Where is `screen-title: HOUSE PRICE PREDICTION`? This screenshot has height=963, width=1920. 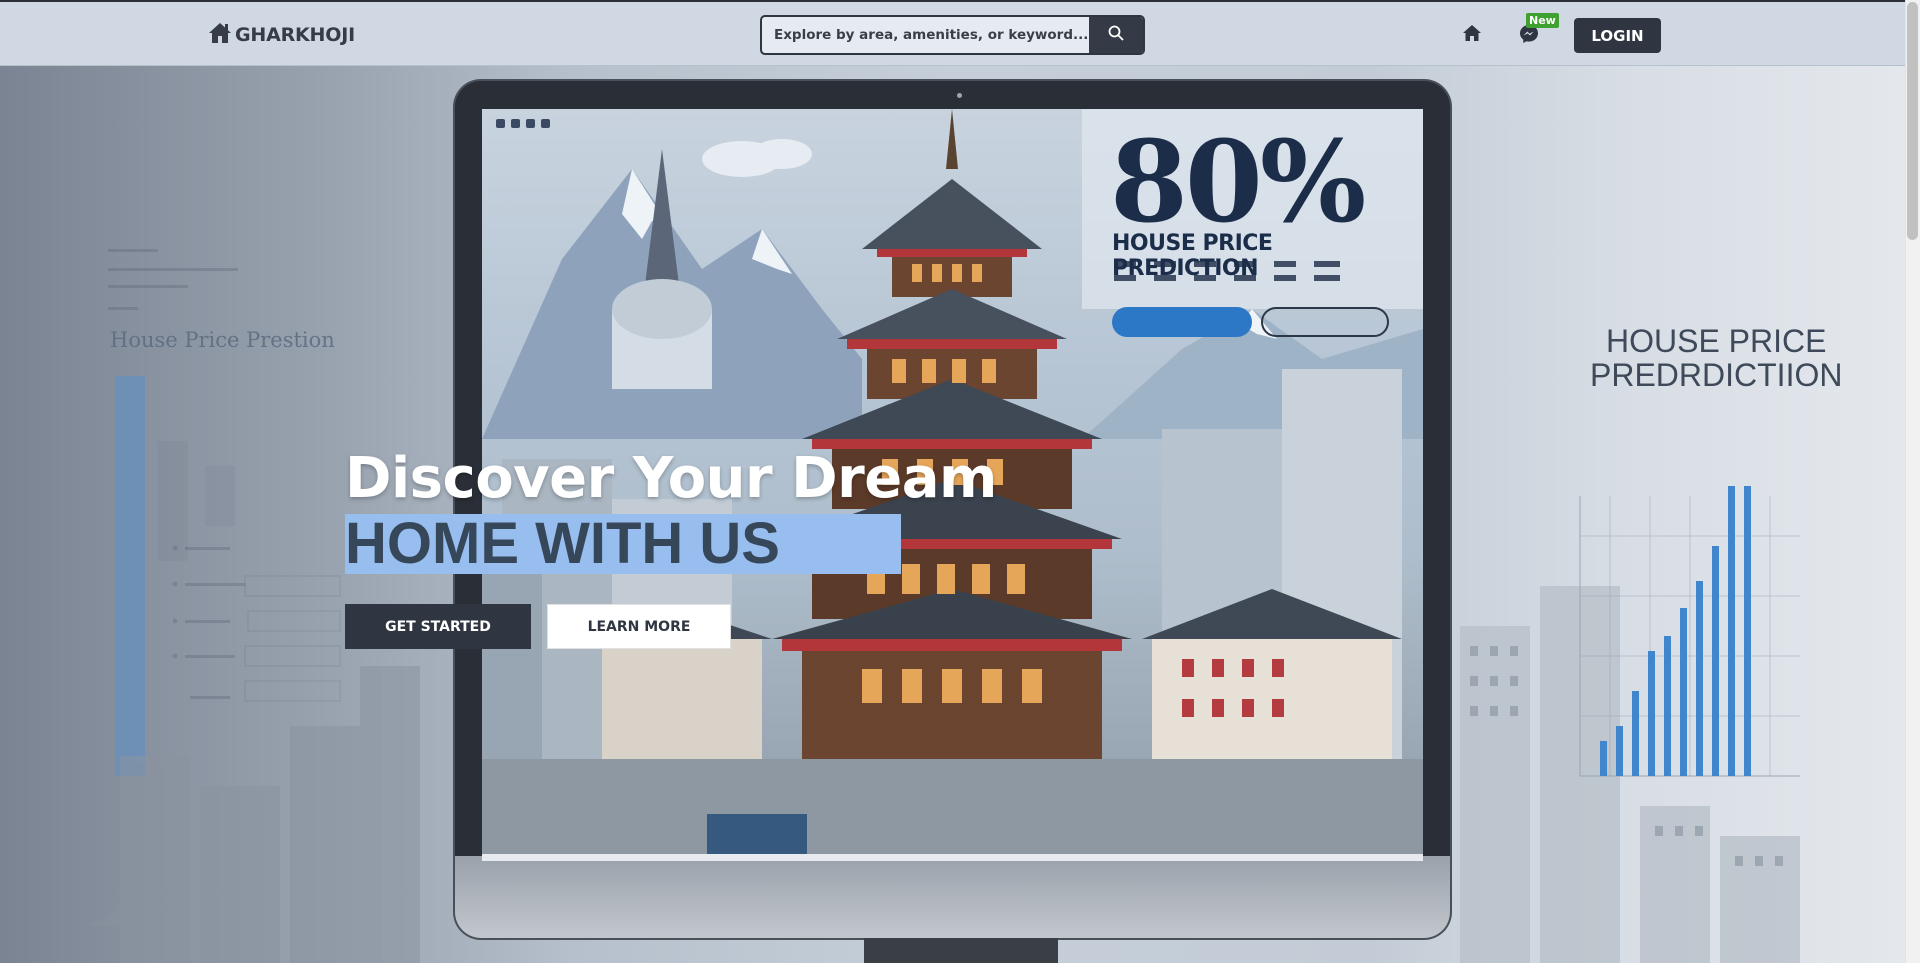 screen-title: HOUSE PRICE PREDICTION is located at coordinates (1192, 256).